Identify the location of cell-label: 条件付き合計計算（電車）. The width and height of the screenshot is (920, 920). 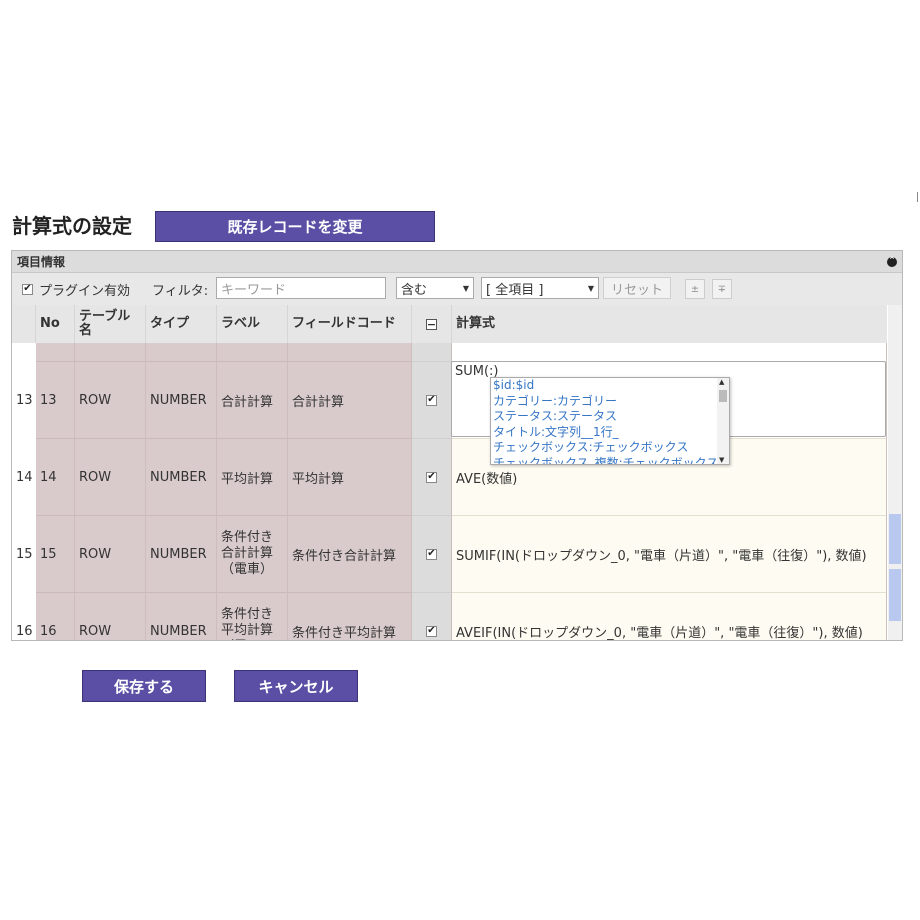
(252, 554).